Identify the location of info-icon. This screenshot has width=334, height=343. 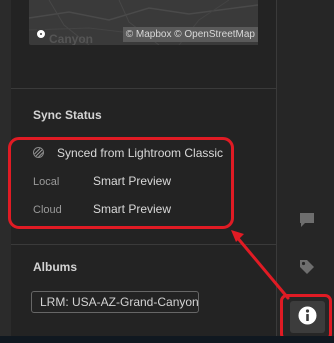
(307, 315).